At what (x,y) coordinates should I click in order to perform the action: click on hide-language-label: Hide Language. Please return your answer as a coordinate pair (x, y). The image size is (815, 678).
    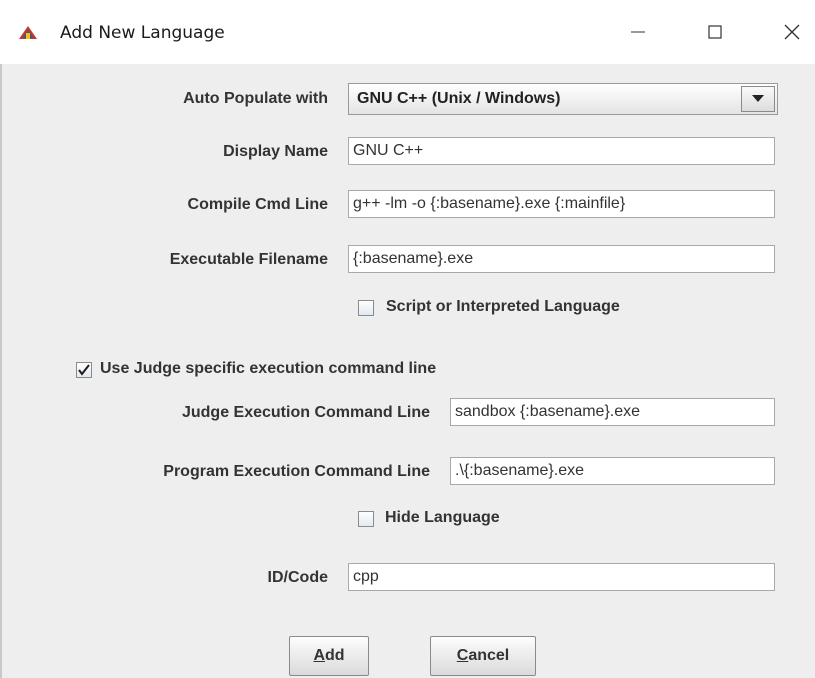
    Looking at the image, I should click on (442, 517).